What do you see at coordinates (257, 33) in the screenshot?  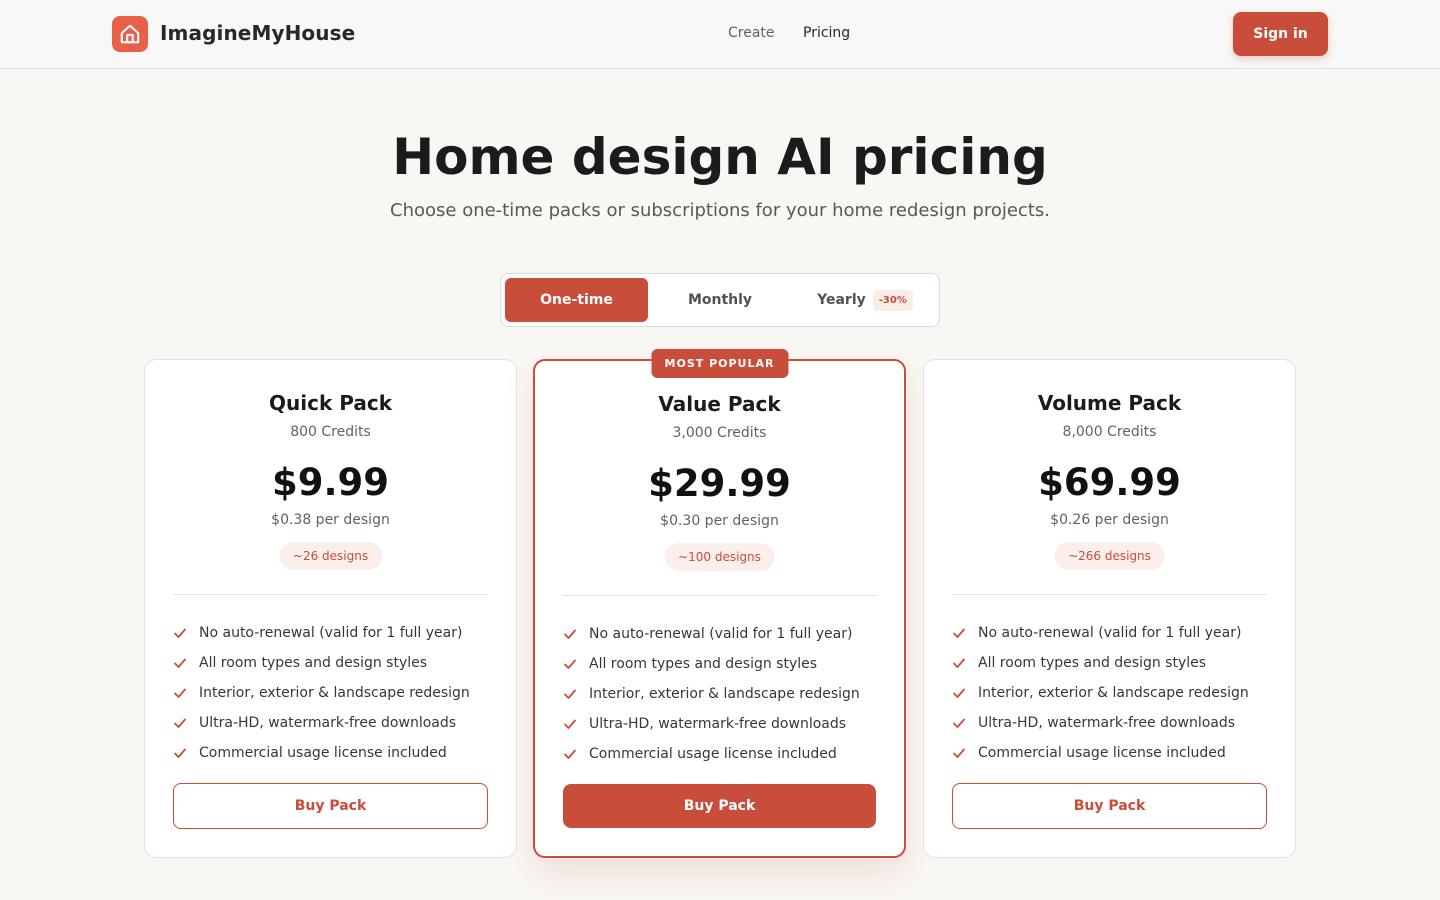 I see `brand-name: ImagineMyHouse` at bounding box center [257, 33].